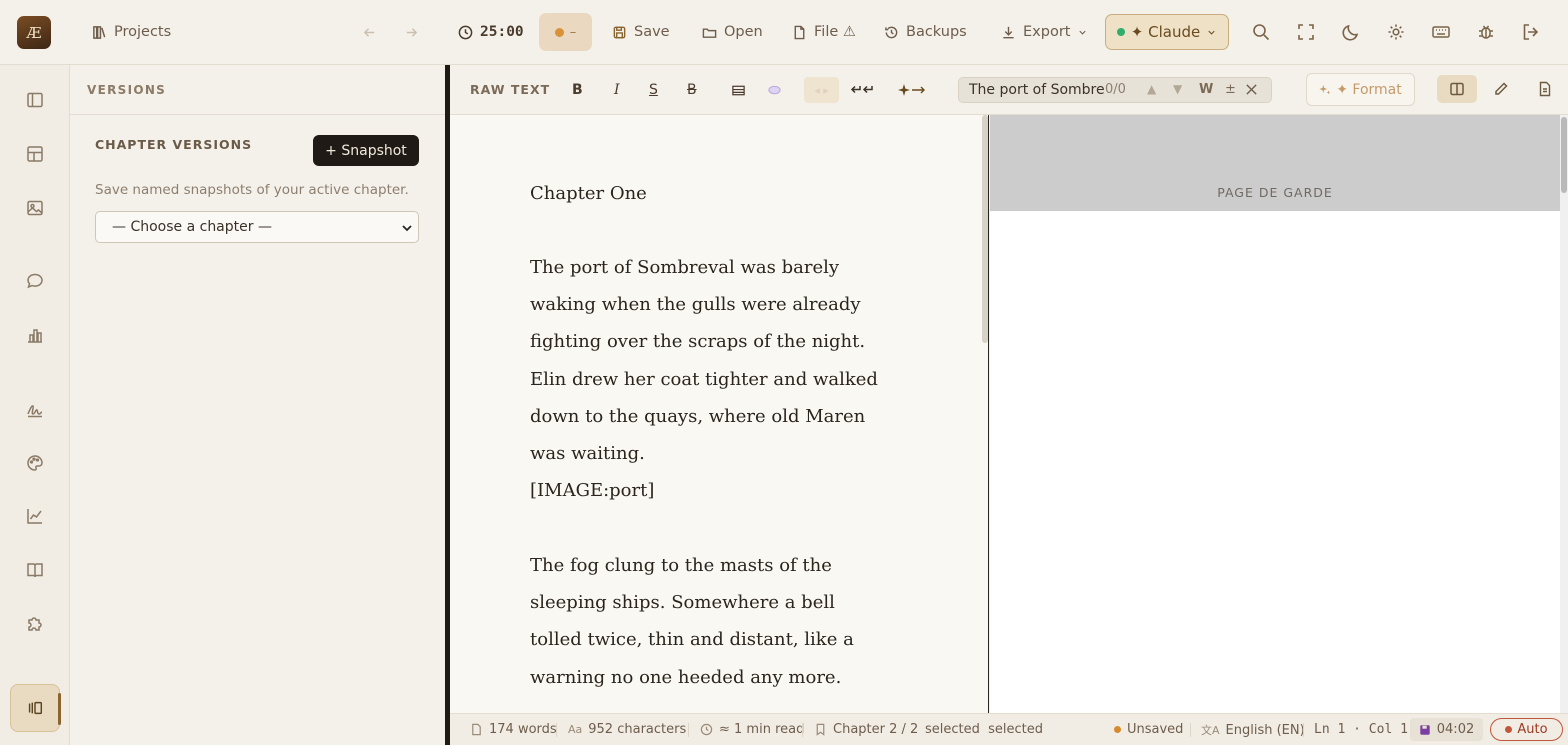 This screenshot has height=745, width=1568. What do you see at coordinates (824, 32) in the screenshot?
I see `file-button: File ⚠` at bounding box center [824, 32].